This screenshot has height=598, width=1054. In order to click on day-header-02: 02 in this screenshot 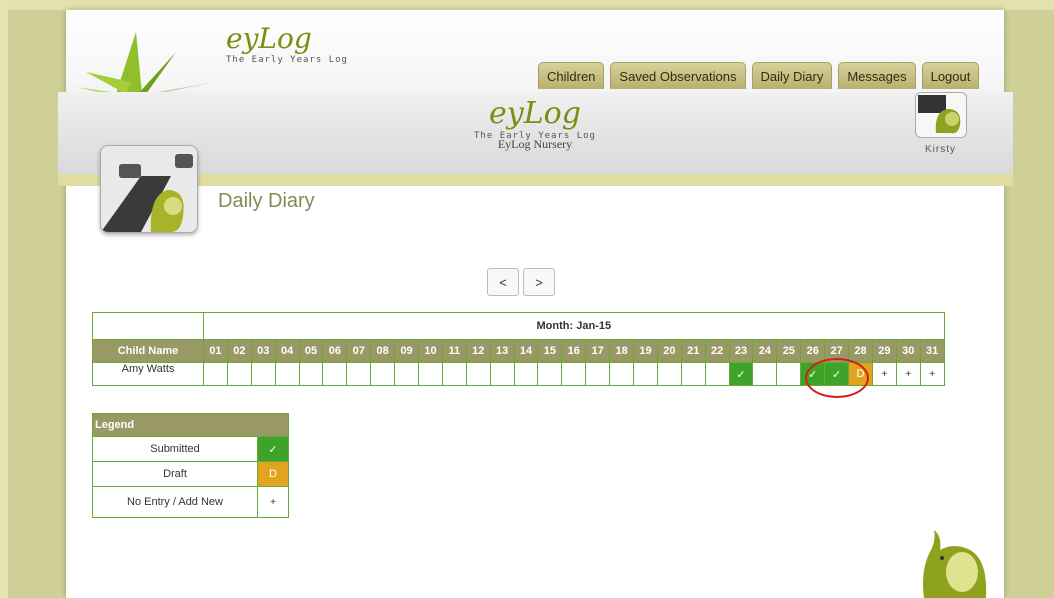, I will do `click(239, 351)`.